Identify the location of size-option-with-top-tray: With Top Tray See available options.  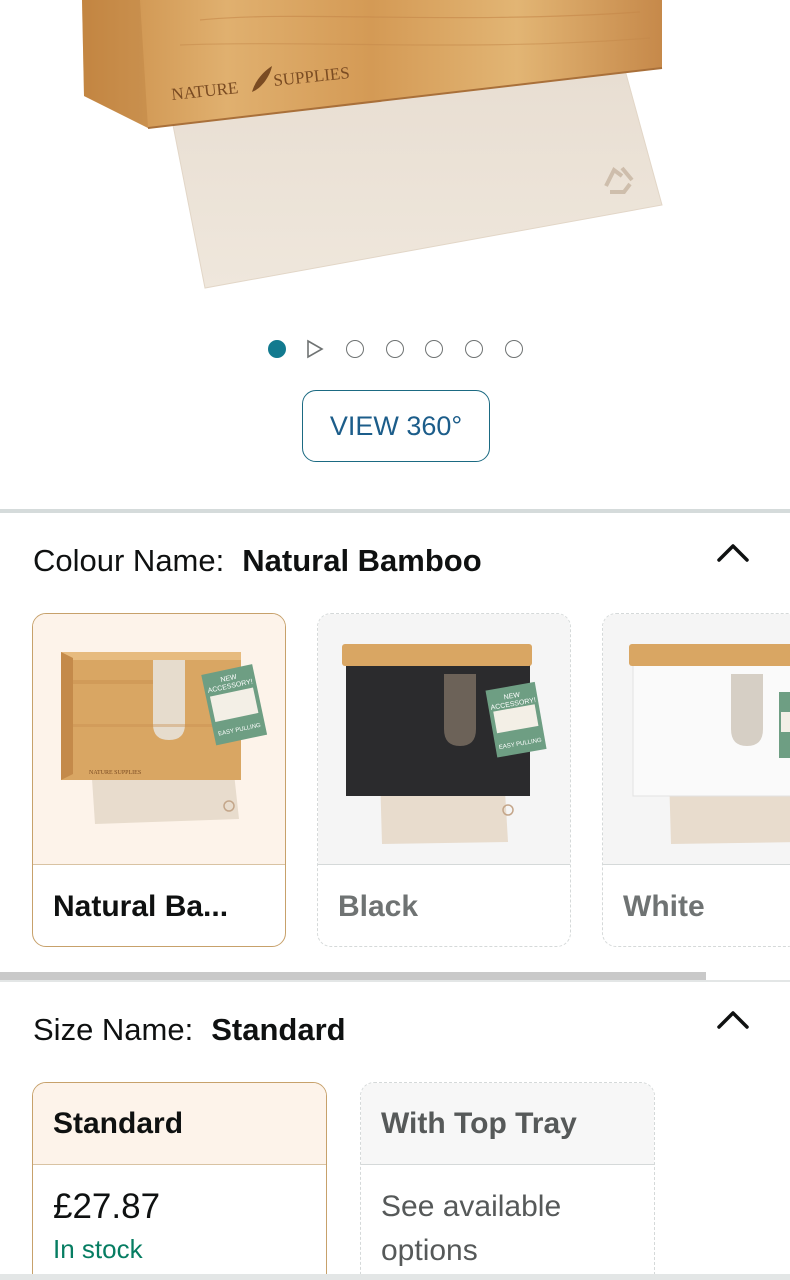
(507, 1181).